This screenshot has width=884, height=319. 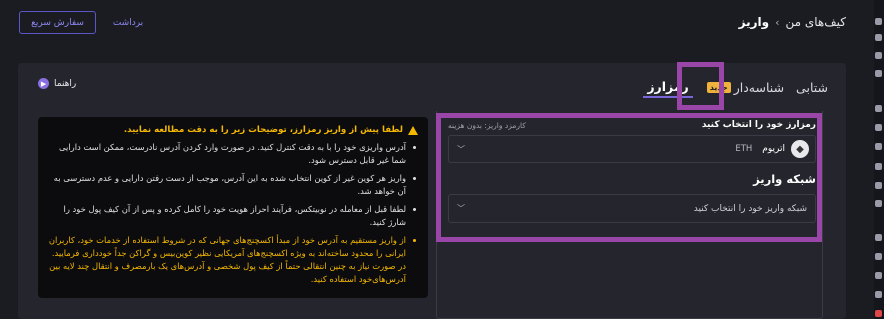 I want to click on warning-icon, so click(x=413, y=130).